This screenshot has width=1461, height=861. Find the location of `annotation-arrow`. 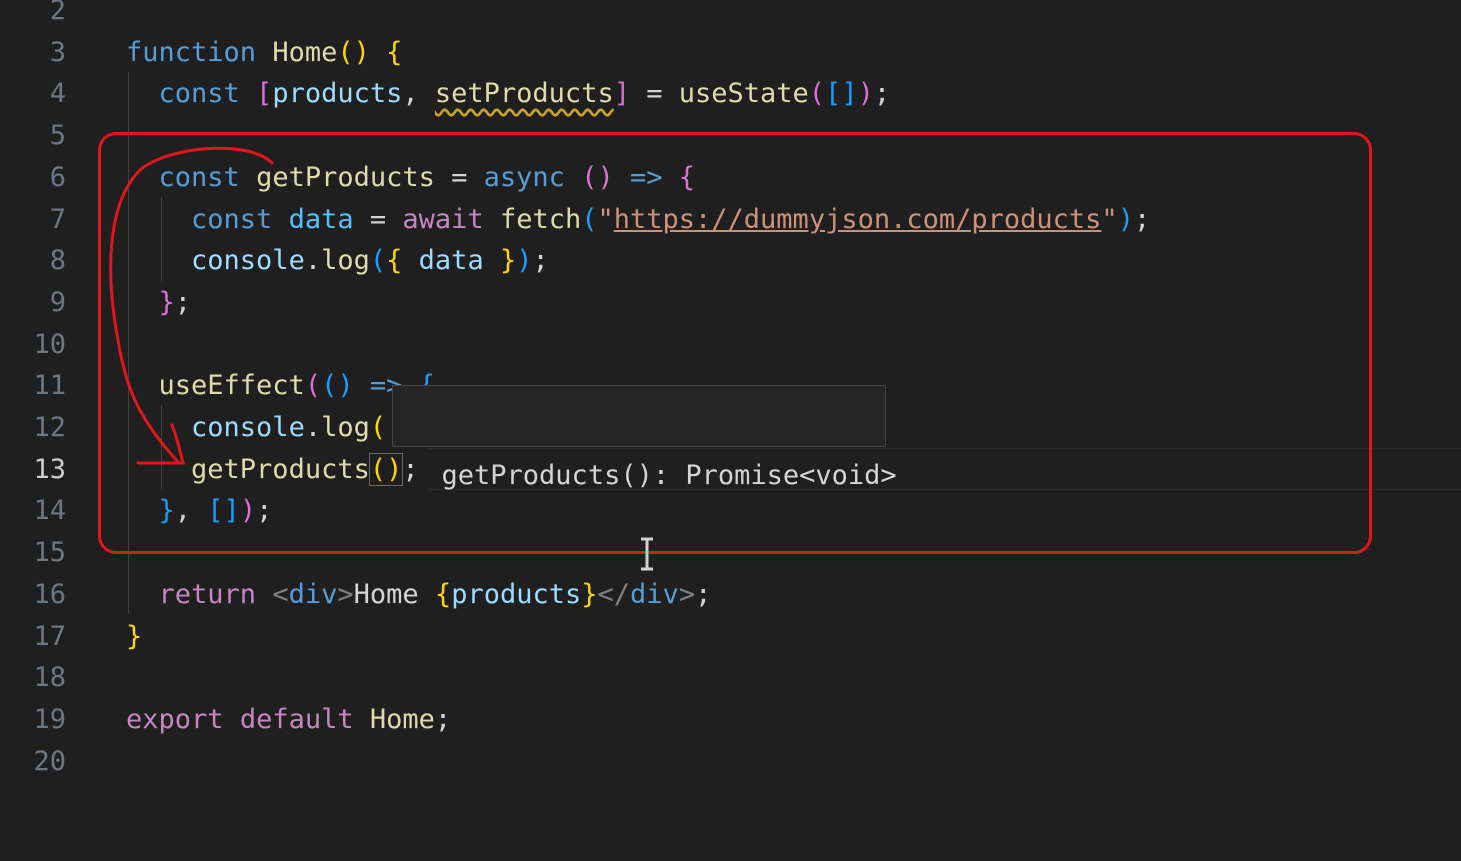

annotation-arrow is located at coordinates (191, 305).